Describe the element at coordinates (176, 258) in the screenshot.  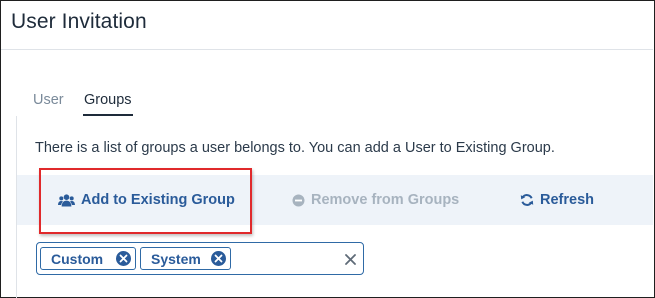
I see `group-tag-label: System` at that location.